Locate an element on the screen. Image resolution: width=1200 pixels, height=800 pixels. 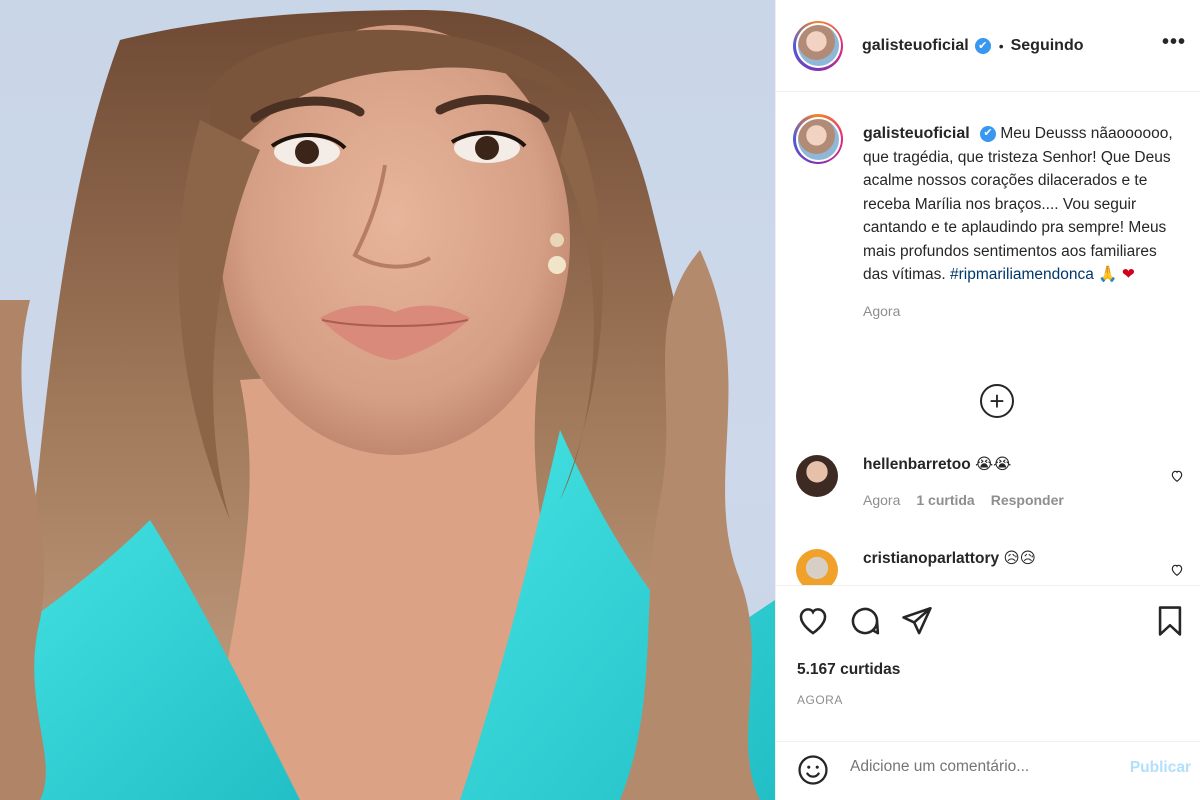
publish-button: Publicar is located at coordinates (1160, 768).